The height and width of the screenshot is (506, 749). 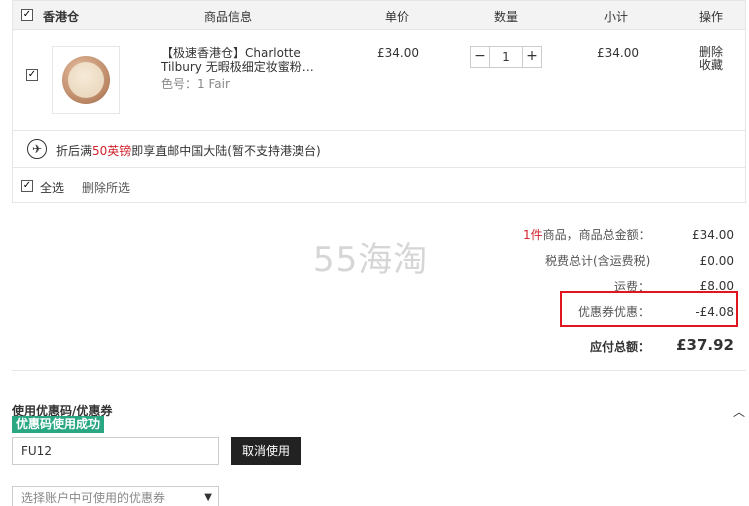 What do you see at coordinates (705, 345) in the screenshot?
I see `total-value: £37.92` at bounding box center [705, 345].